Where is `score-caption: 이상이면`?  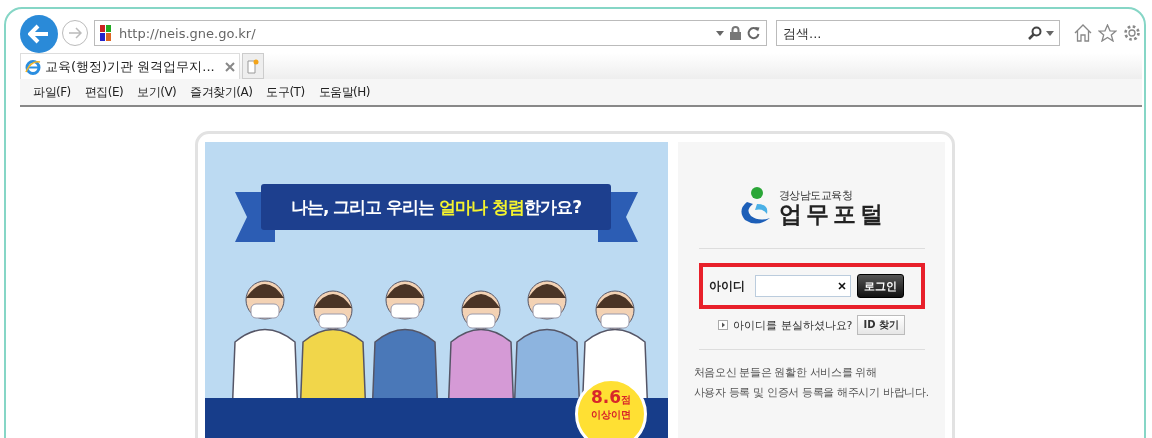
score-caption: 이상이면 is located at coordinates (611, 415).